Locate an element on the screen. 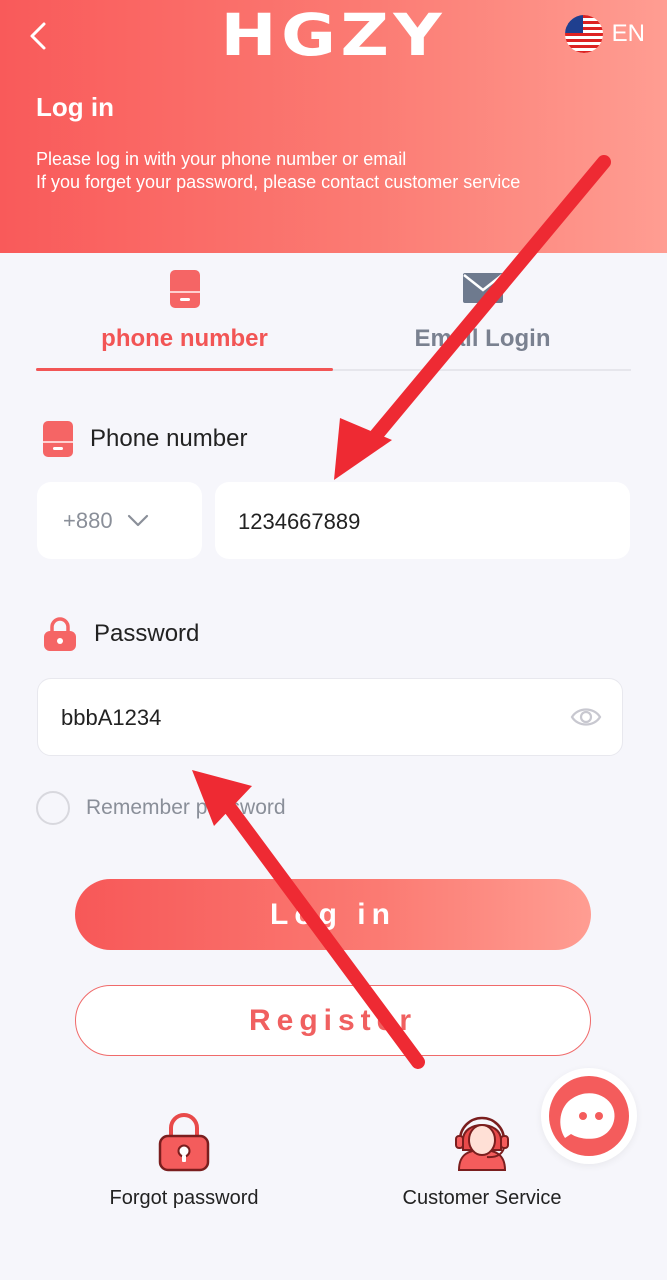 The image size is (667, 1280). password-input is located at coordinates (300, 718).